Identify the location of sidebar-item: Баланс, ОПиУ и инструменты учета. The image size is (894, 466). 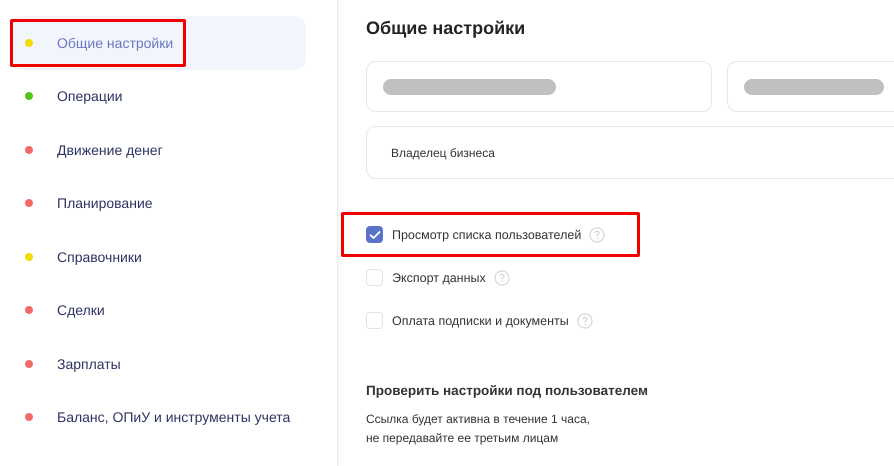
(158, 417).